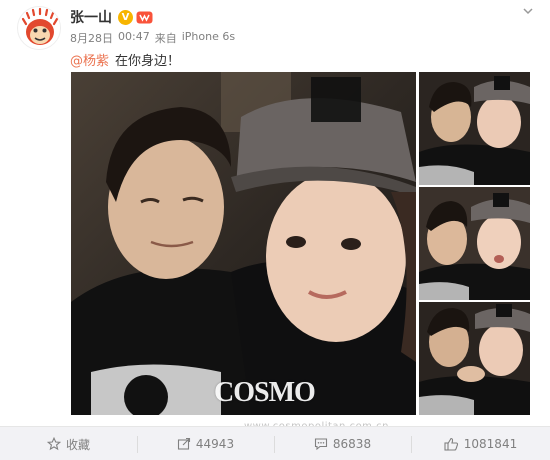 Image resolution: width=550 pixels, height=460 pixels. I want to click on post-source: iPhone 6s, so click(208, 36).